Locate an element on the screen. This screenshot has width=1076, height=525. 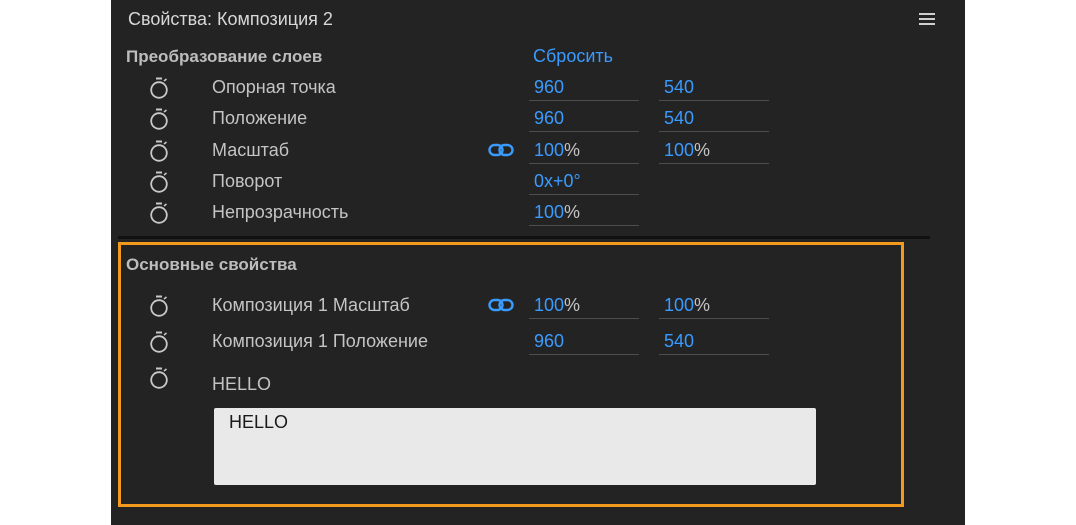
property-row-opacity: Непрозрачность 100% is located at coordinates (538, 213).